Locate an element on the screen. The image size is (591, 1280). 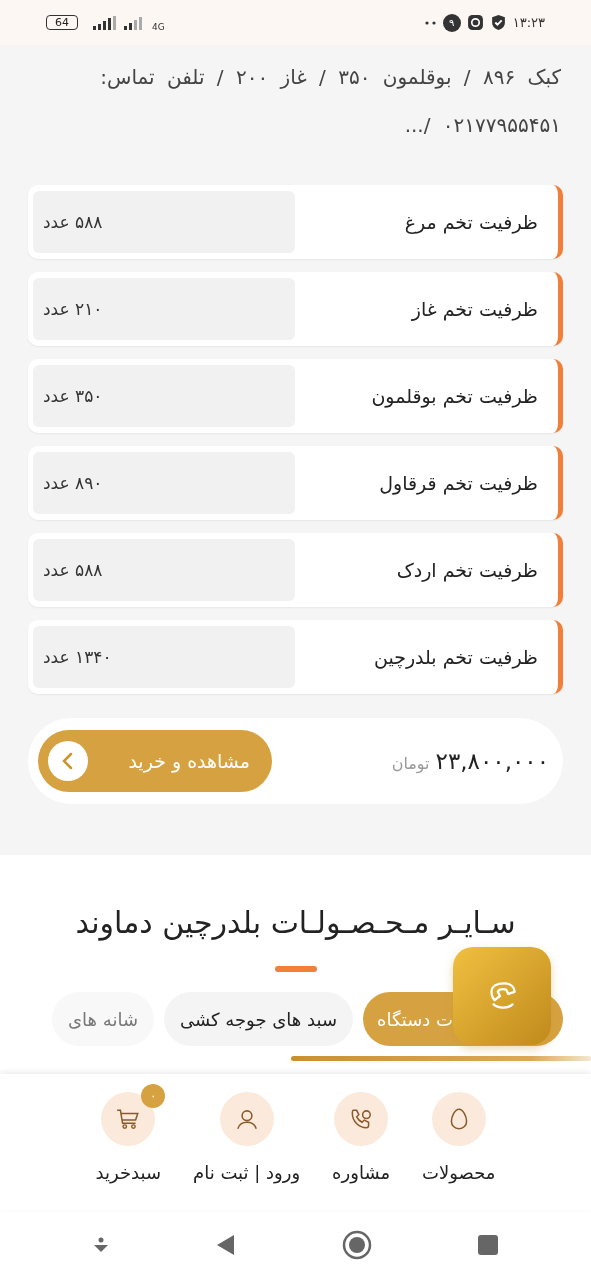
call-button is located at coordinates (502, 996).